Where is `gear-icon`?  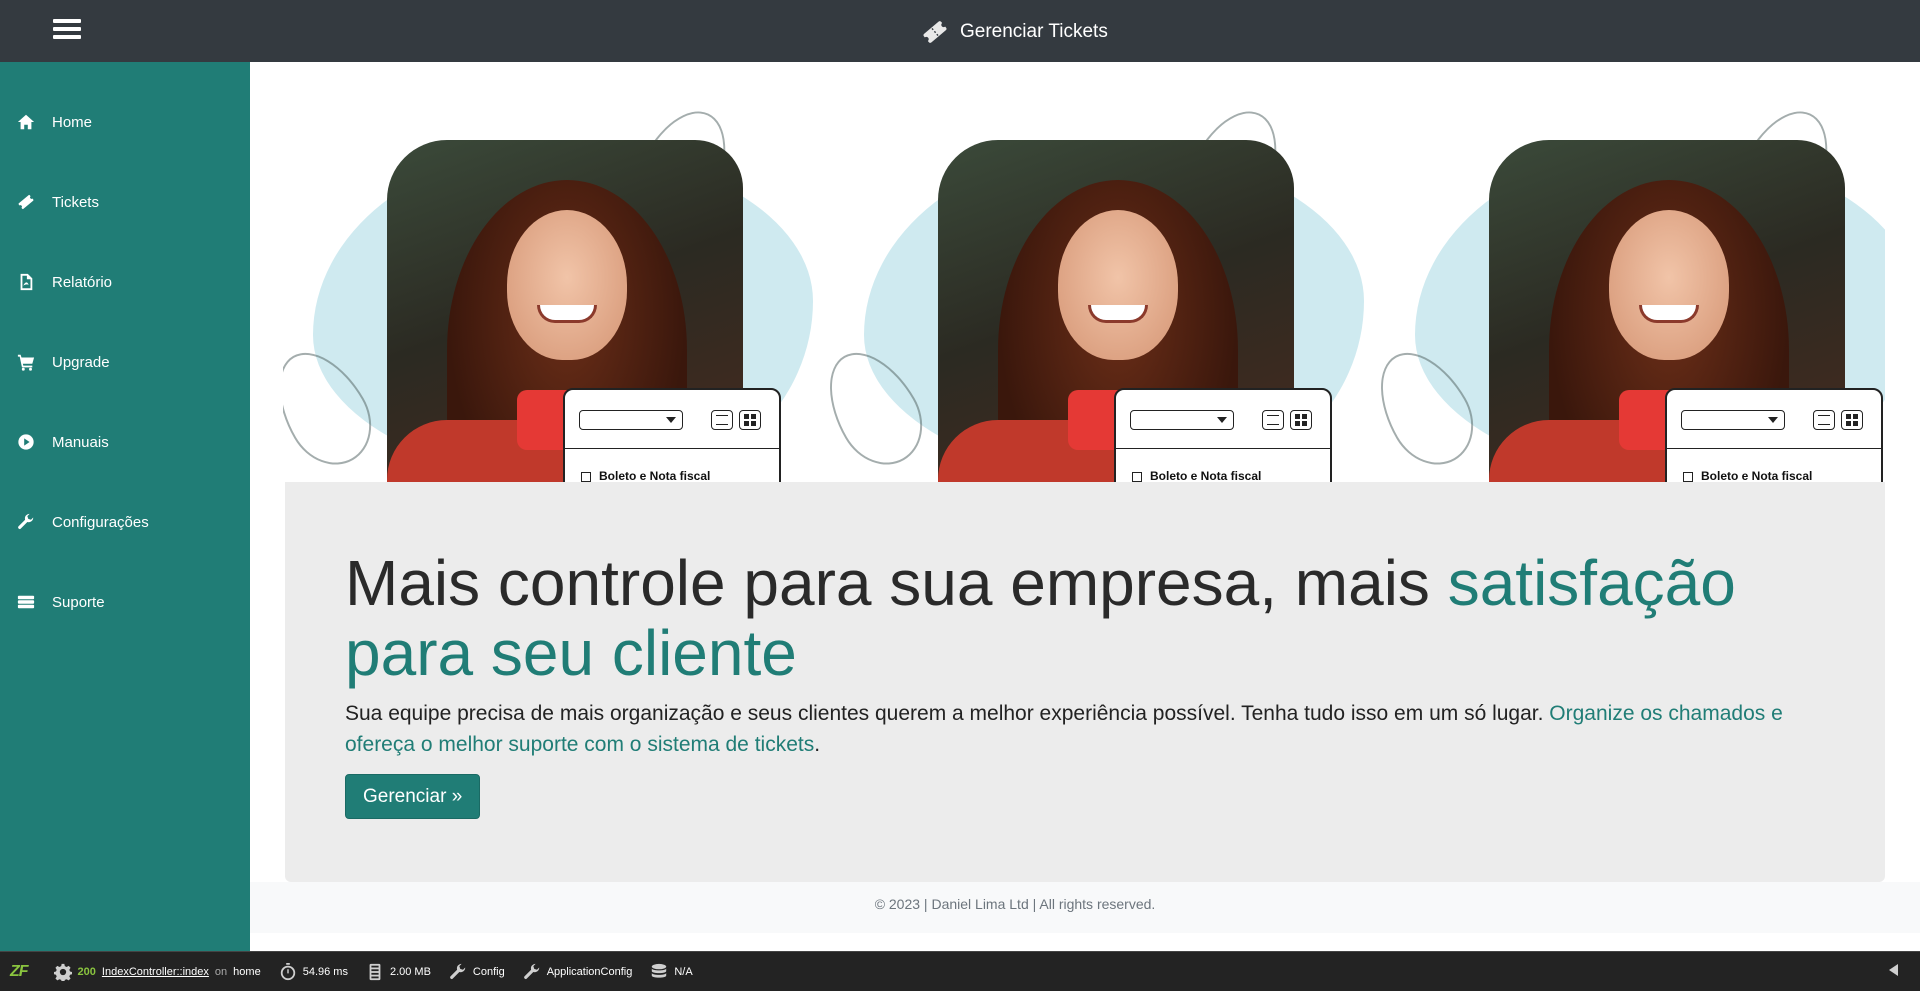 gear-icon is located at coordinates (62, 972).